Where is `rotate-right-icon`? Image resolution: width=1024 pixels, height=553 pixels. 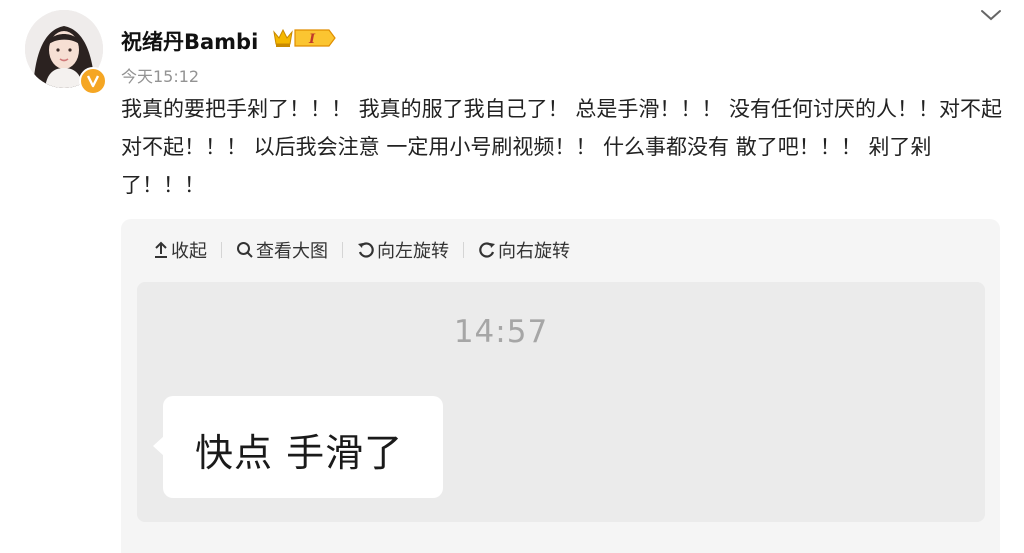
rotate-right-icon is located at coordinates (487, 250).